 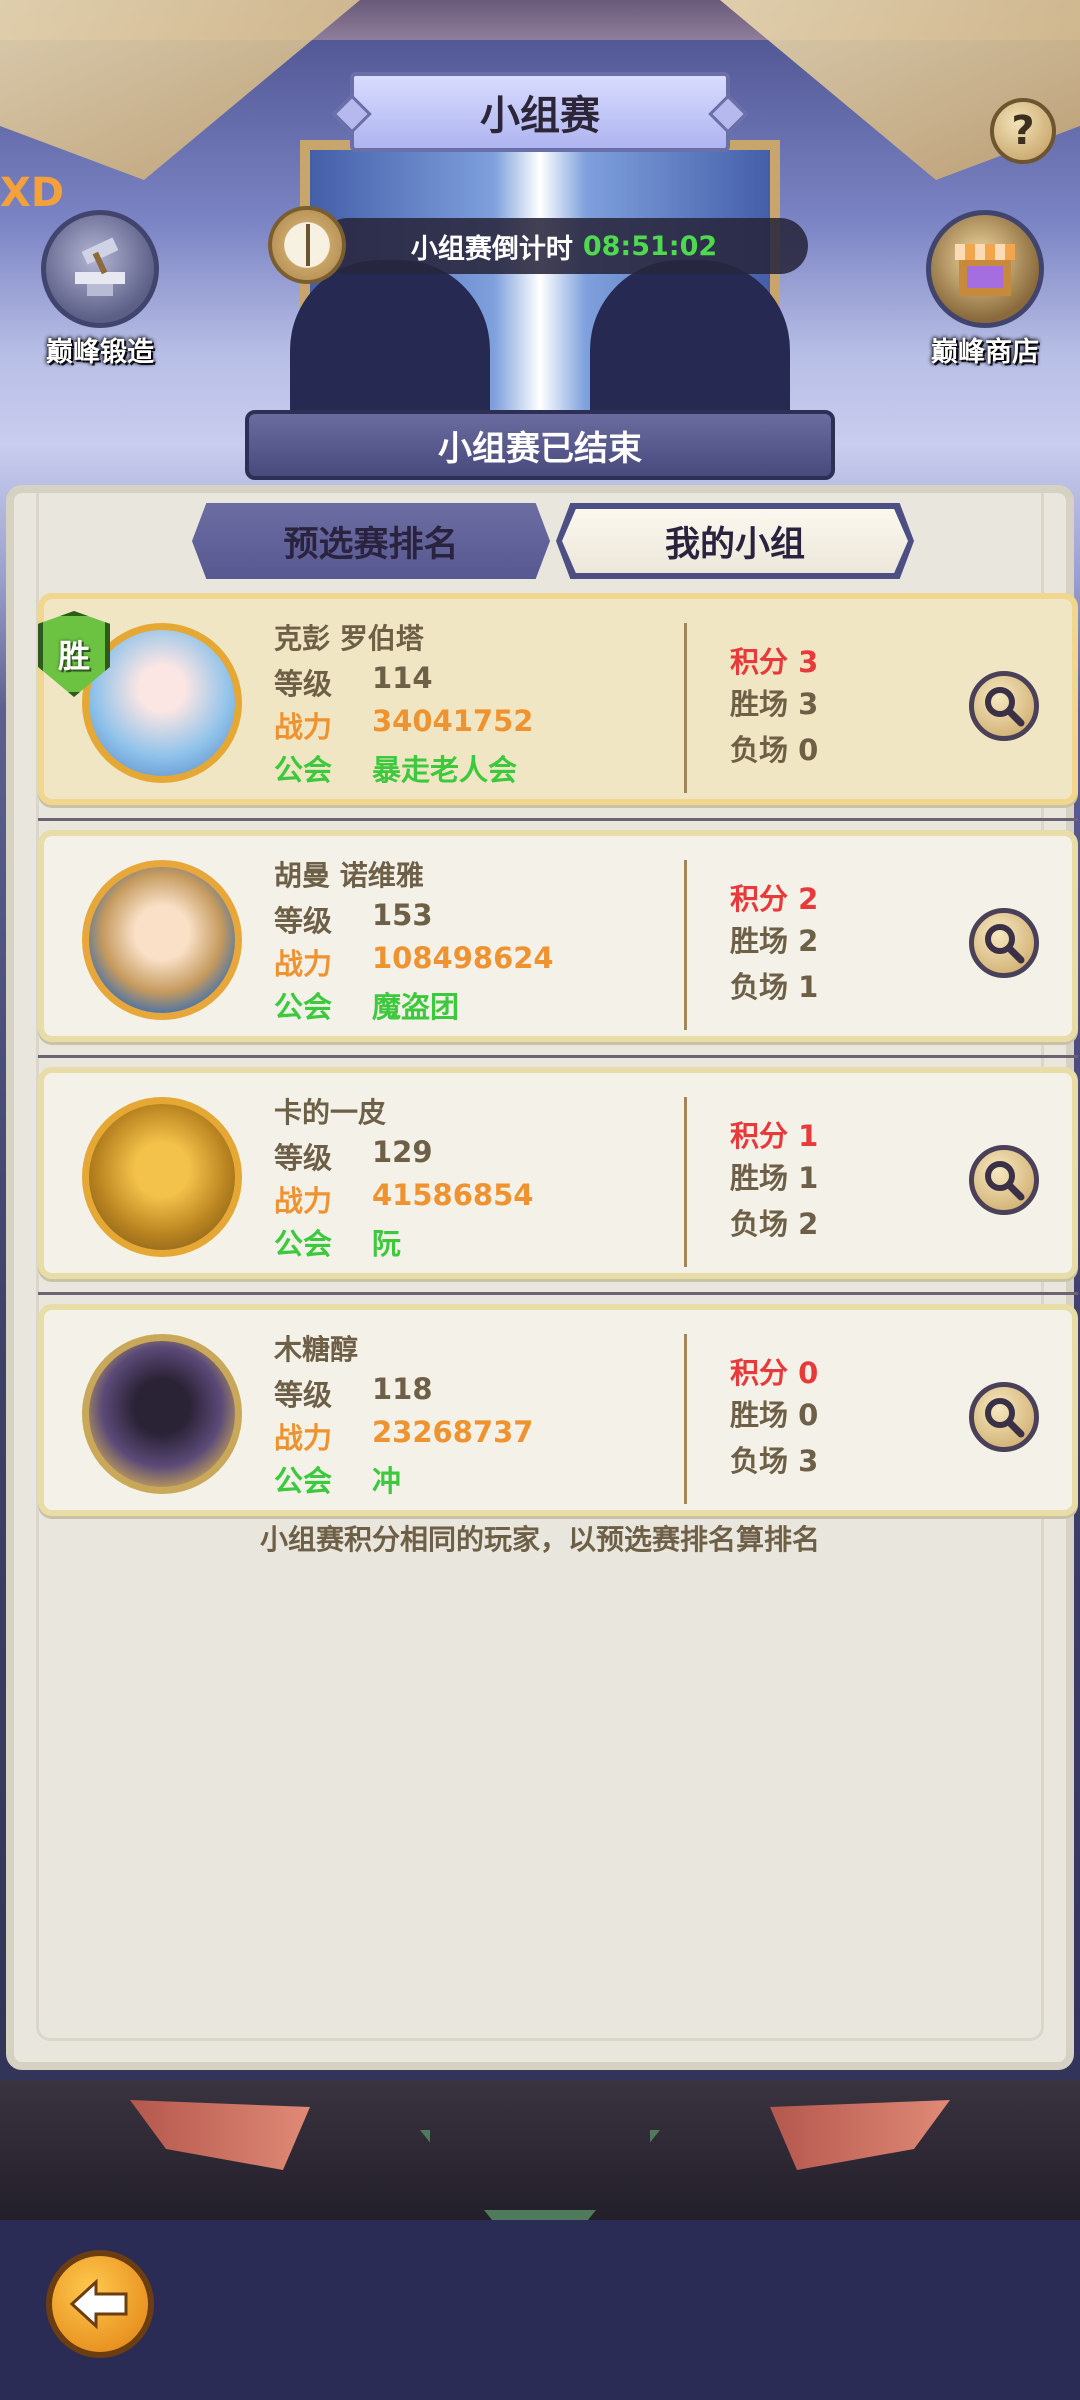 What do you see at coordinates (774, 941) in the screenshot?
I see `wins-value: 胜场 2` at bounding box center [774, 941].